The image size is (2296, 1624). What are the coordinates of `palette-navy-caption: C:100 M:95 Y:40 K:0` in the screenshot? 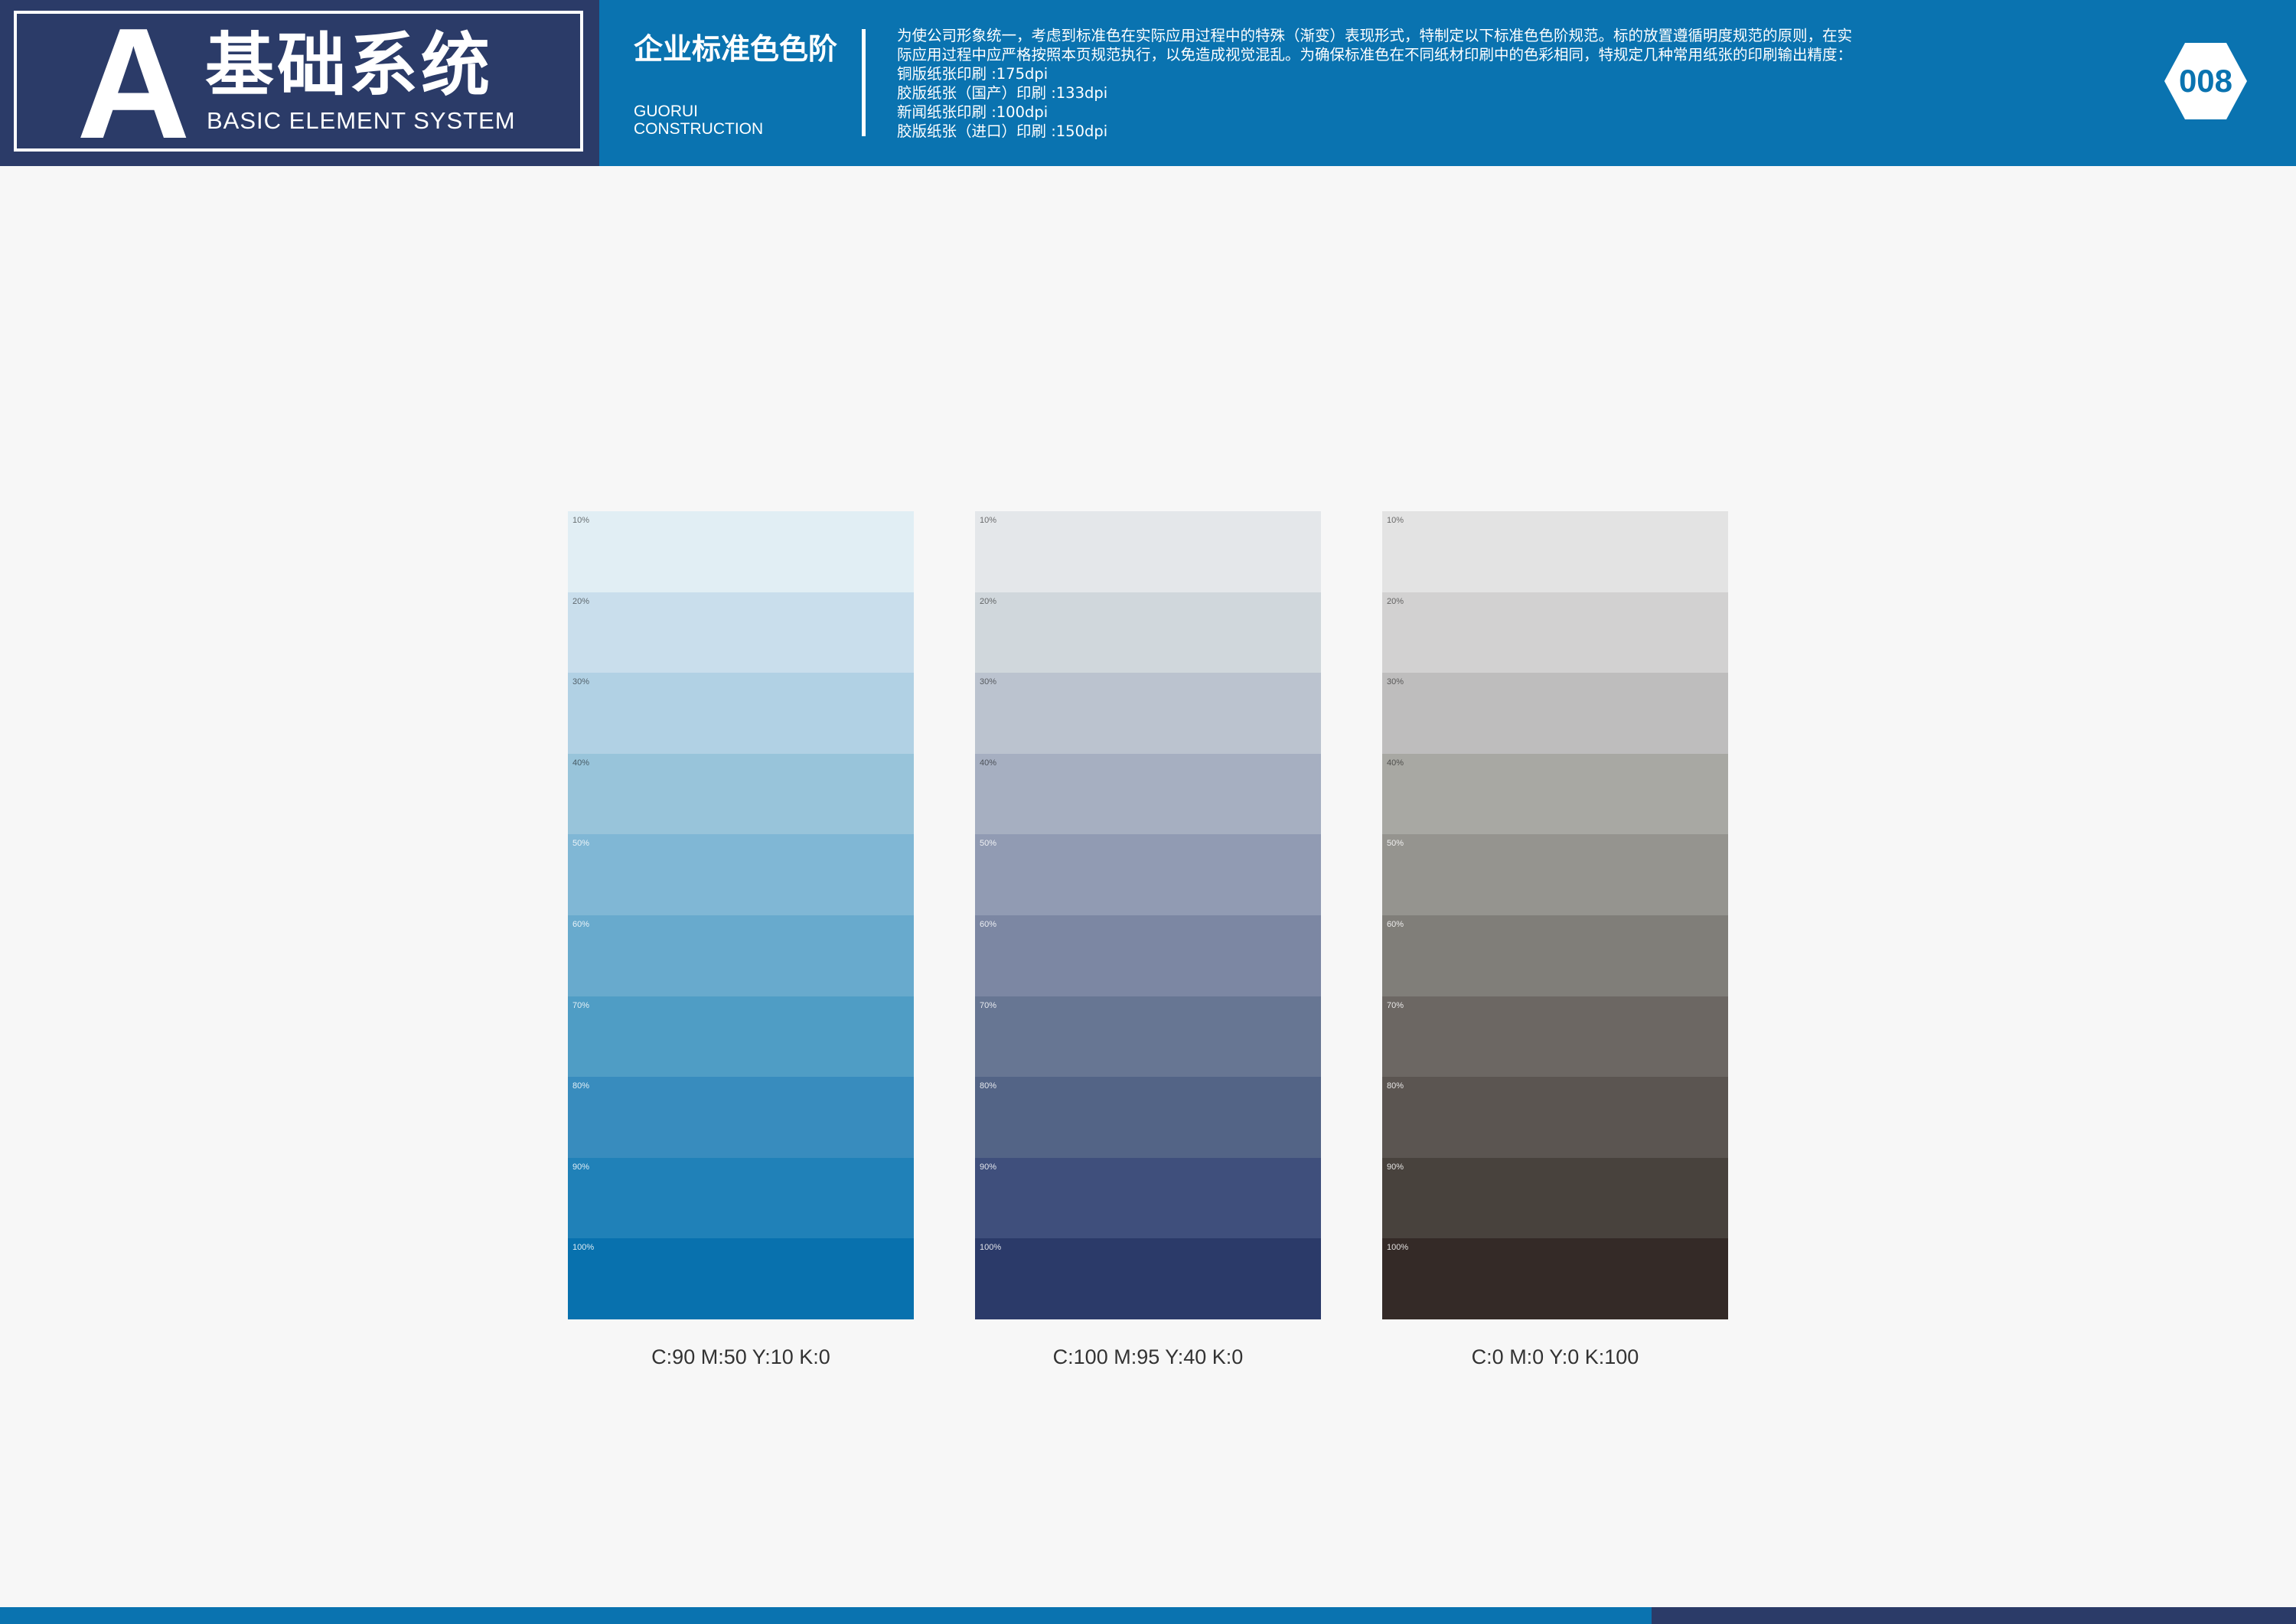 It's located at (1148, 1357).